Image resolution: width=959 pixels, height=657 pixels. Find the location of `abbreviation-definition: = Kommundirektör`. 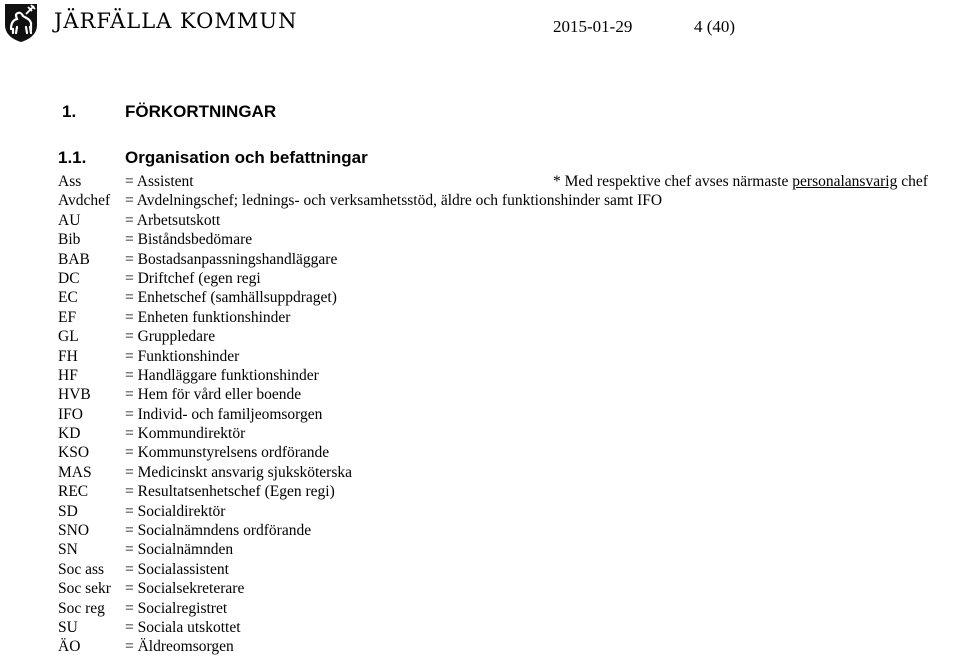

abbreviation-definition: = Kommundirektör is located at coordinates (185, 434).